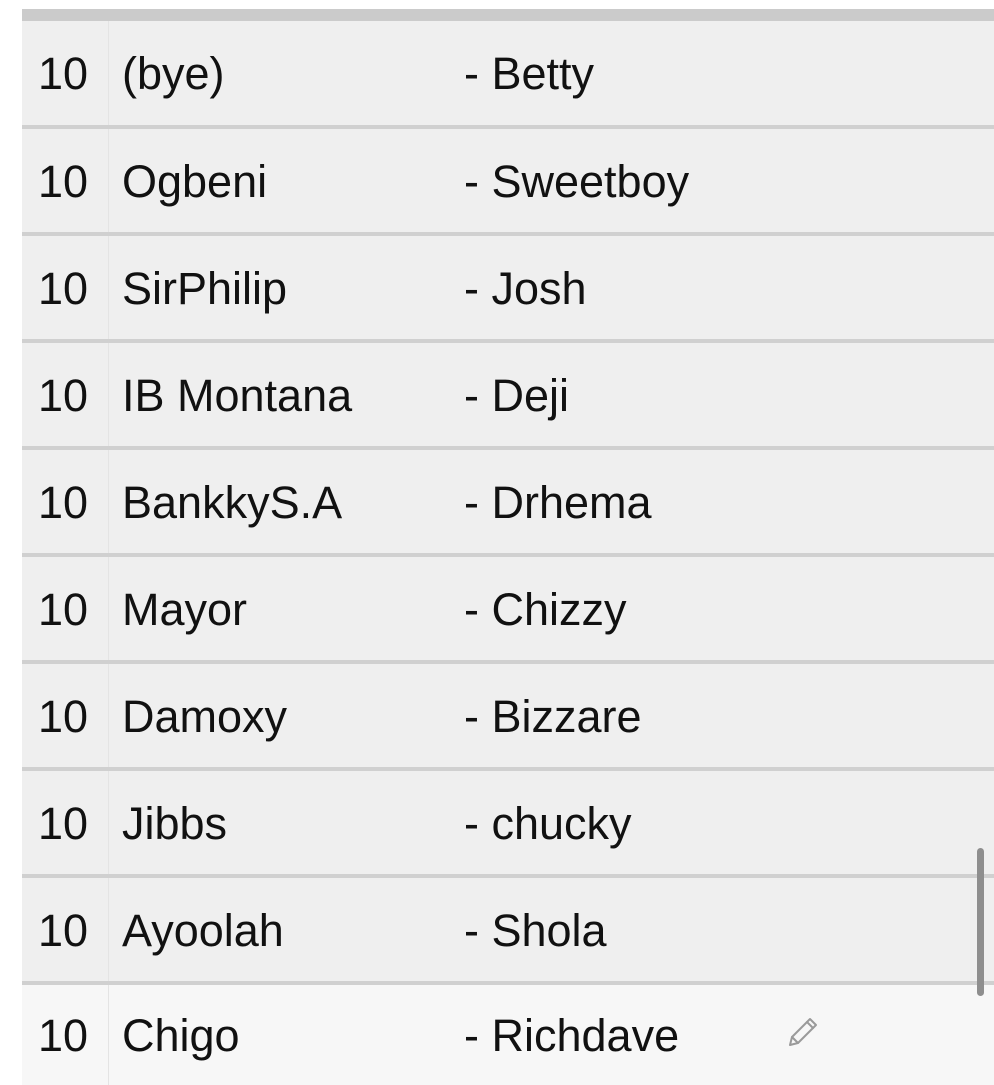  Describe the element at coordinates (572, 1035) in the screenshot. I see `row-partner: - Richdave` at that location.